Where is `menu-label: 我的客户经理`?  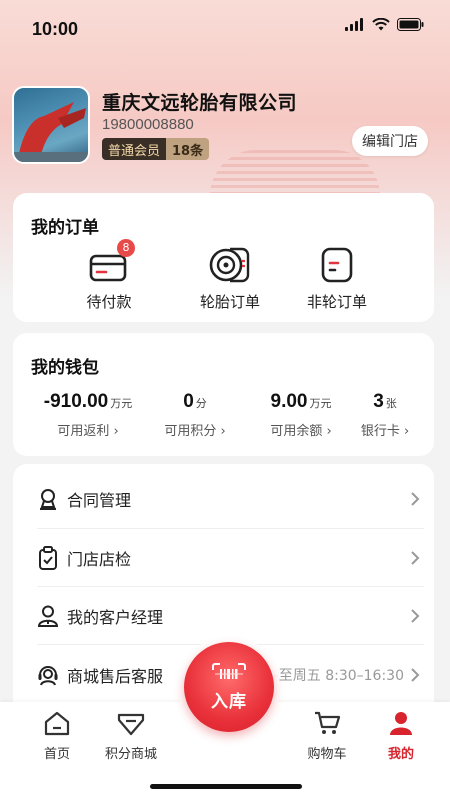
menu-label: 我的客户经理 is located at coordinates (115, 617).